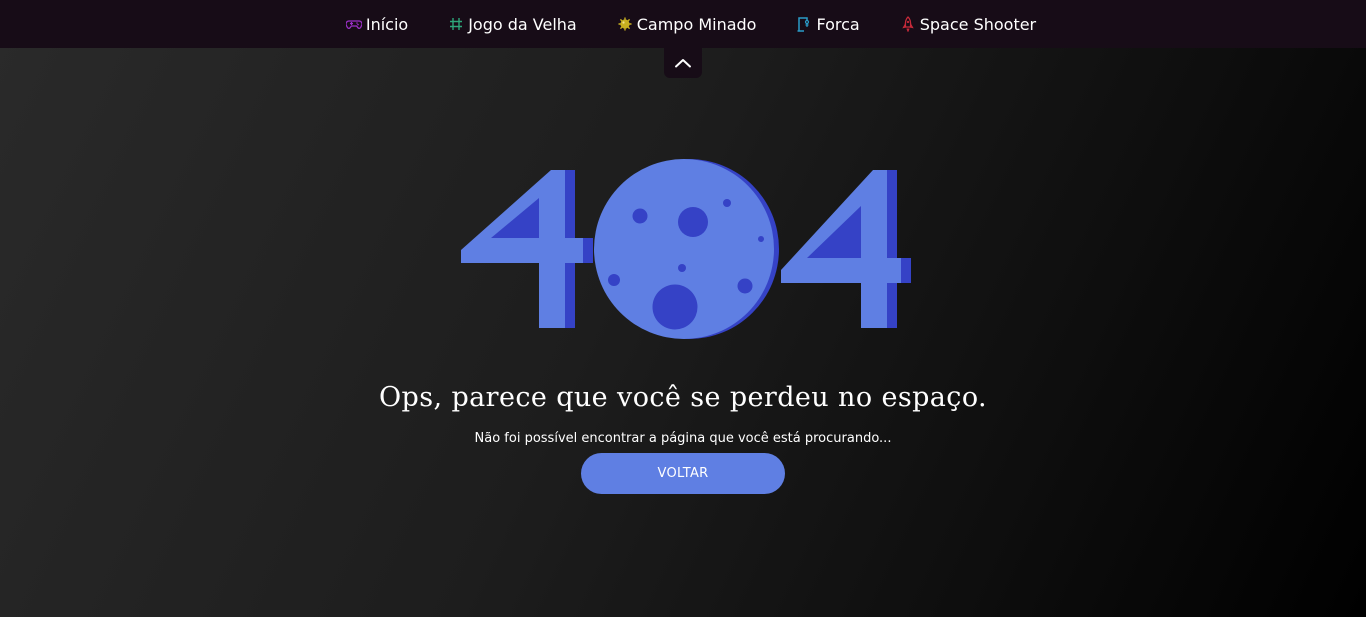  I want to click on digit-four-left, so click(527, 249).